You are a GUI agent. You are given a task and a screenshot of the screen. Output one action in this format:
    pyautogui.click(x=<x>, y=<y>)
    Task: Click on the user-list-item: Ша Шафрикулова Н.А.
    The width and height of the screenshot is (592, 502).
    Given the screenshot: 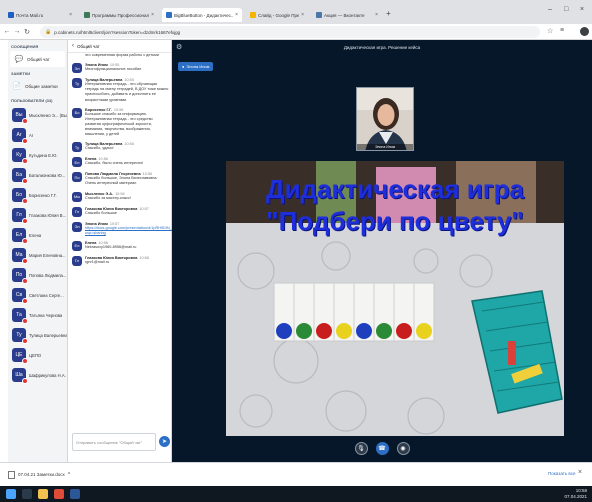 What is the action you would take?
    pyautogui.click(x=37, y=375)
    